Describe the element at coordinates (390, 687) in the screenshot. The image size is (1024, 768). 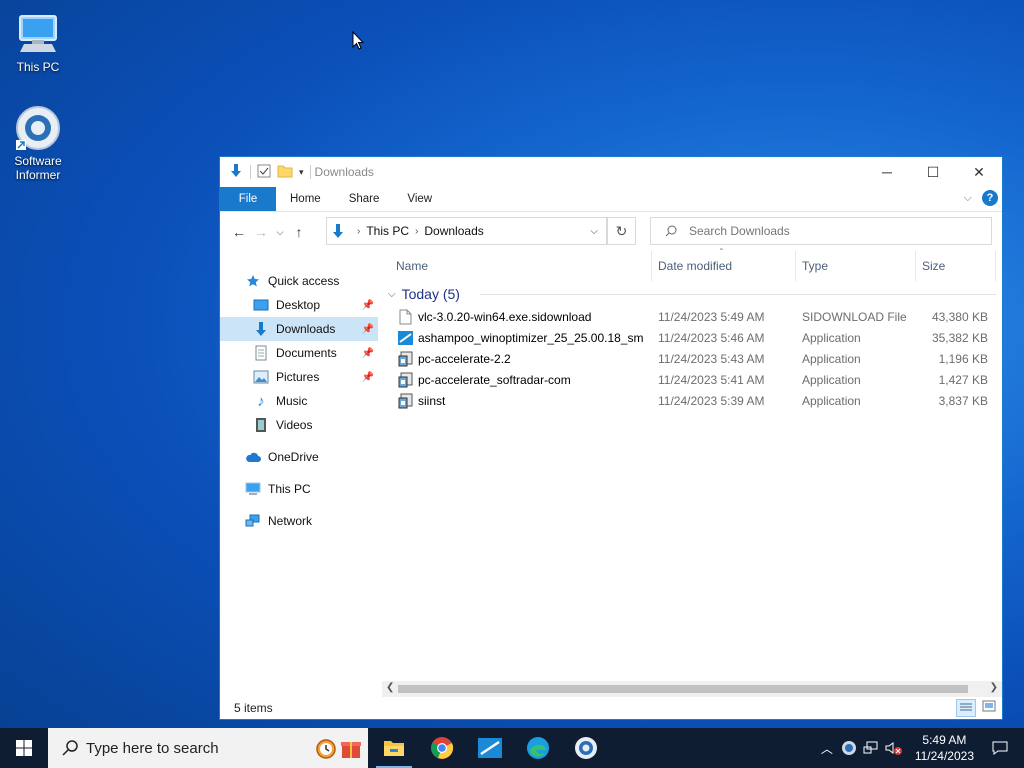
I see `scroll-left-icon: ❮` at that location.